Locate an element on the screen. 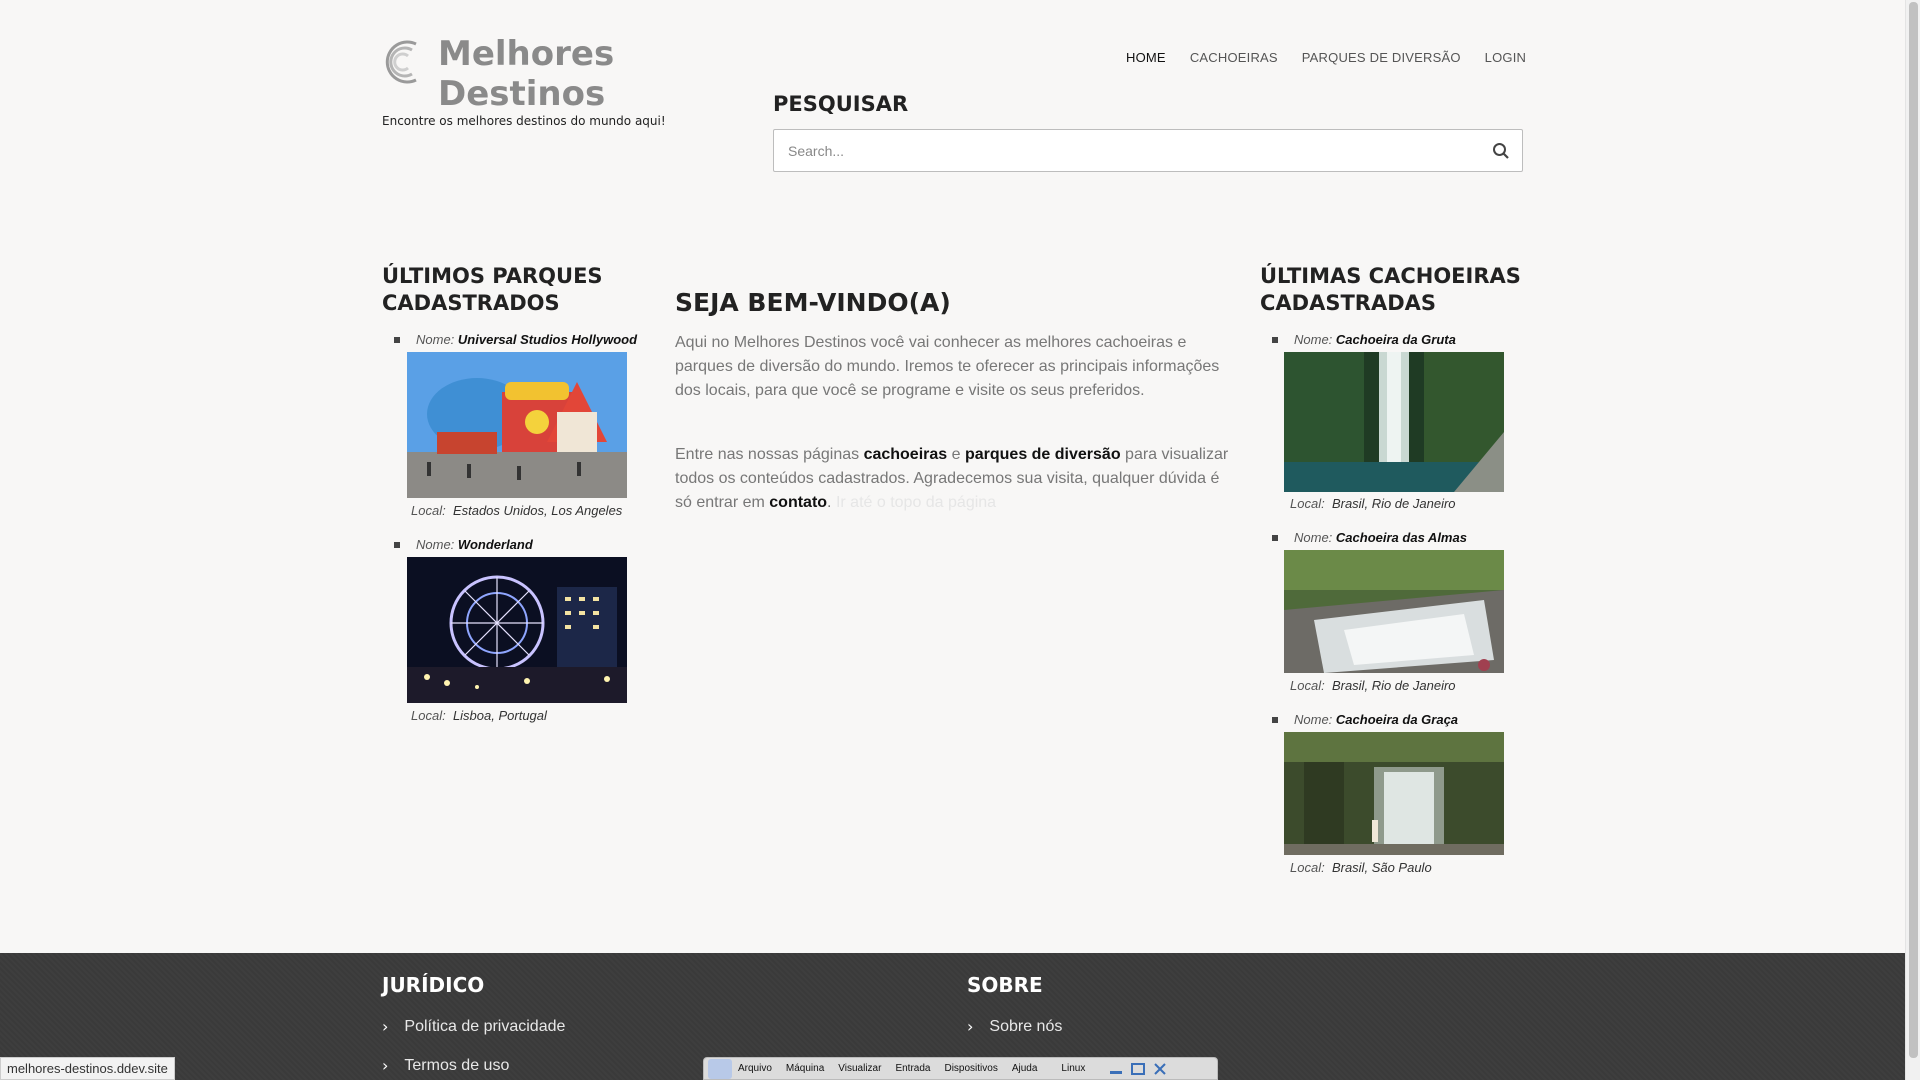  link-contato: contato is located at coordinates (798, 502).